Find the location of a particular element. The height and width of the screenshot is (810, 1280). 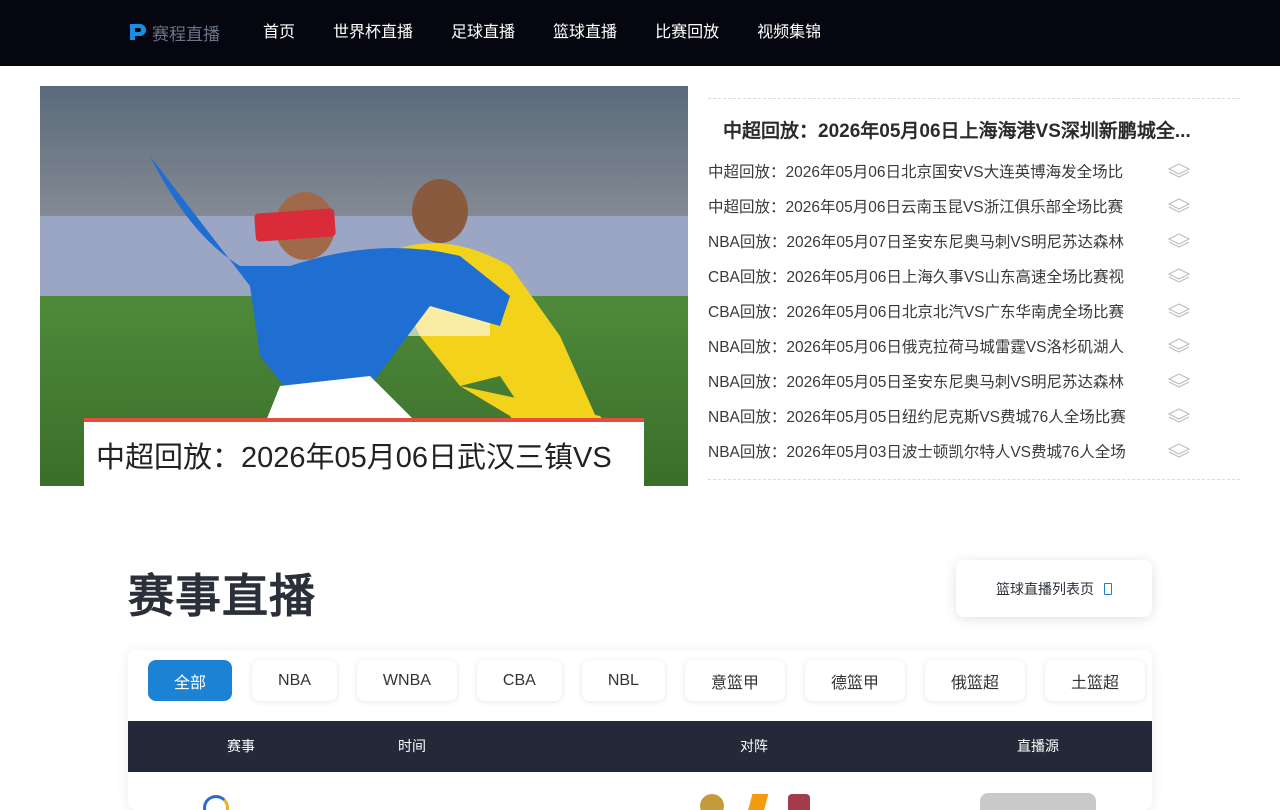

list-link-label: 篮球直播列表页 is located at coordinates (1045, 588).